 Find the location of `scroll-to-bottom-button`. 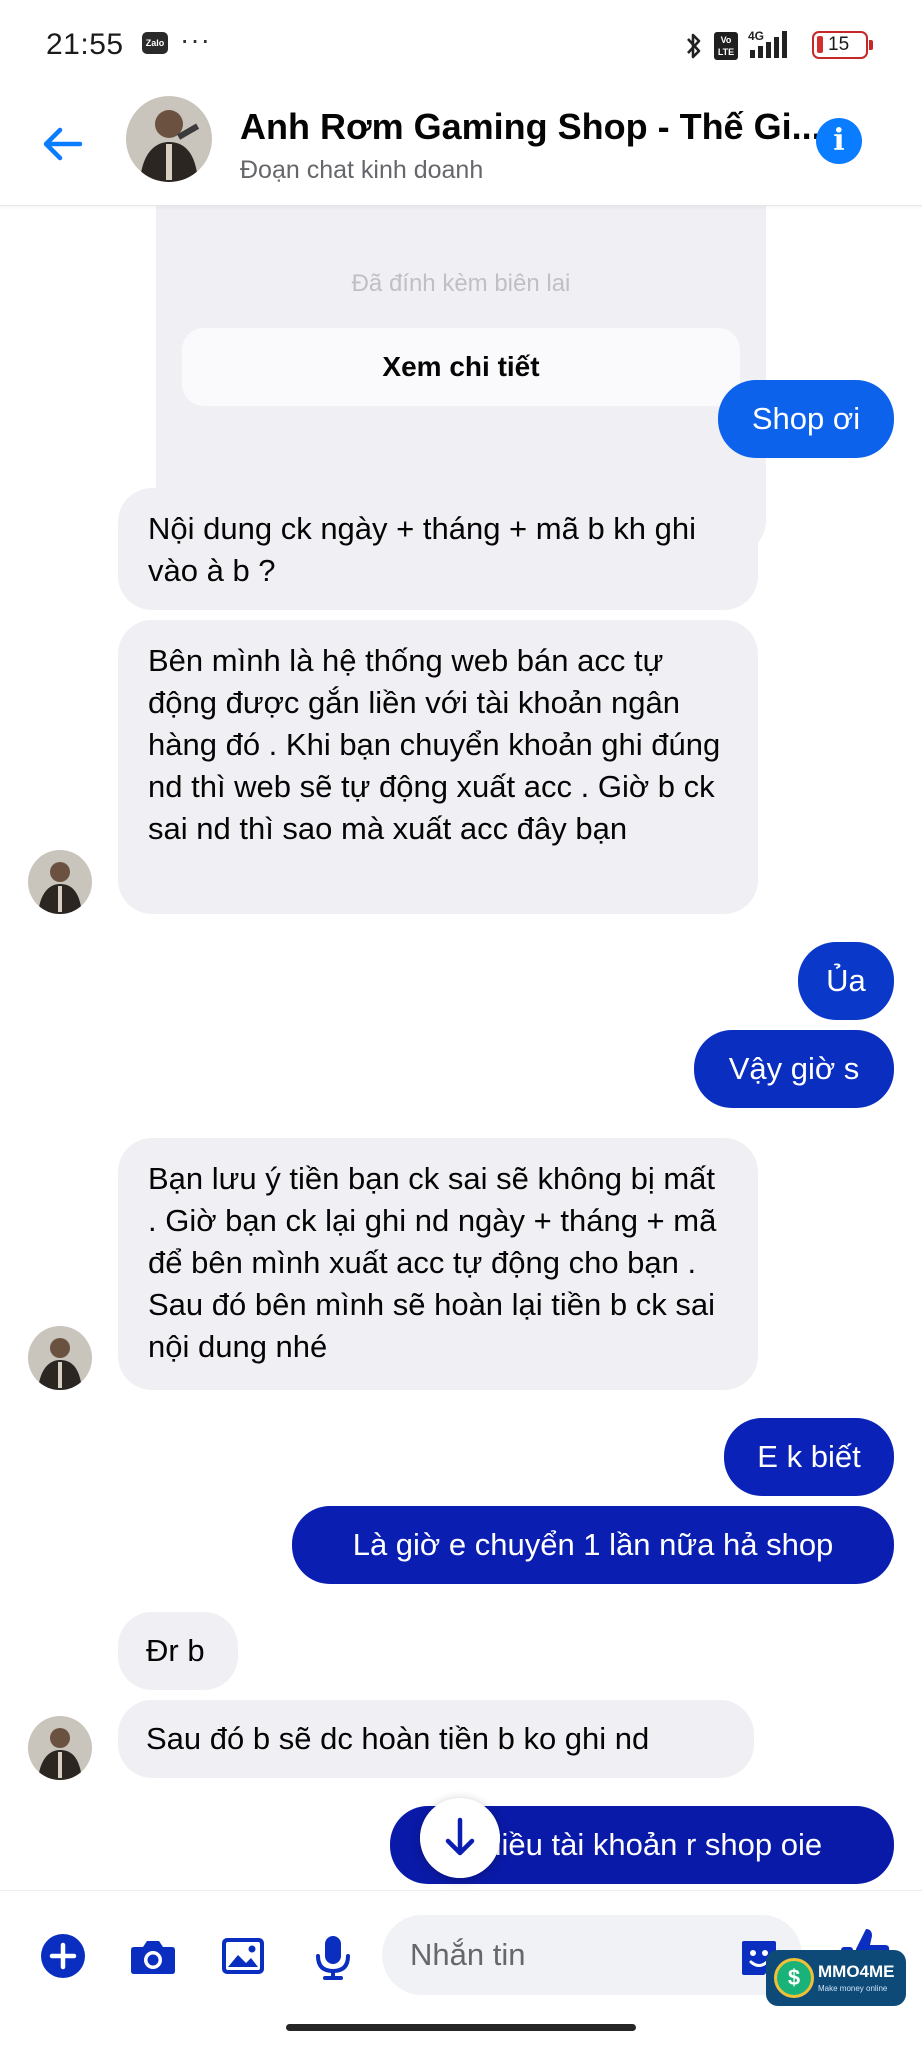

scroll-to-bottom-button is located at coordinates (460, 1838).